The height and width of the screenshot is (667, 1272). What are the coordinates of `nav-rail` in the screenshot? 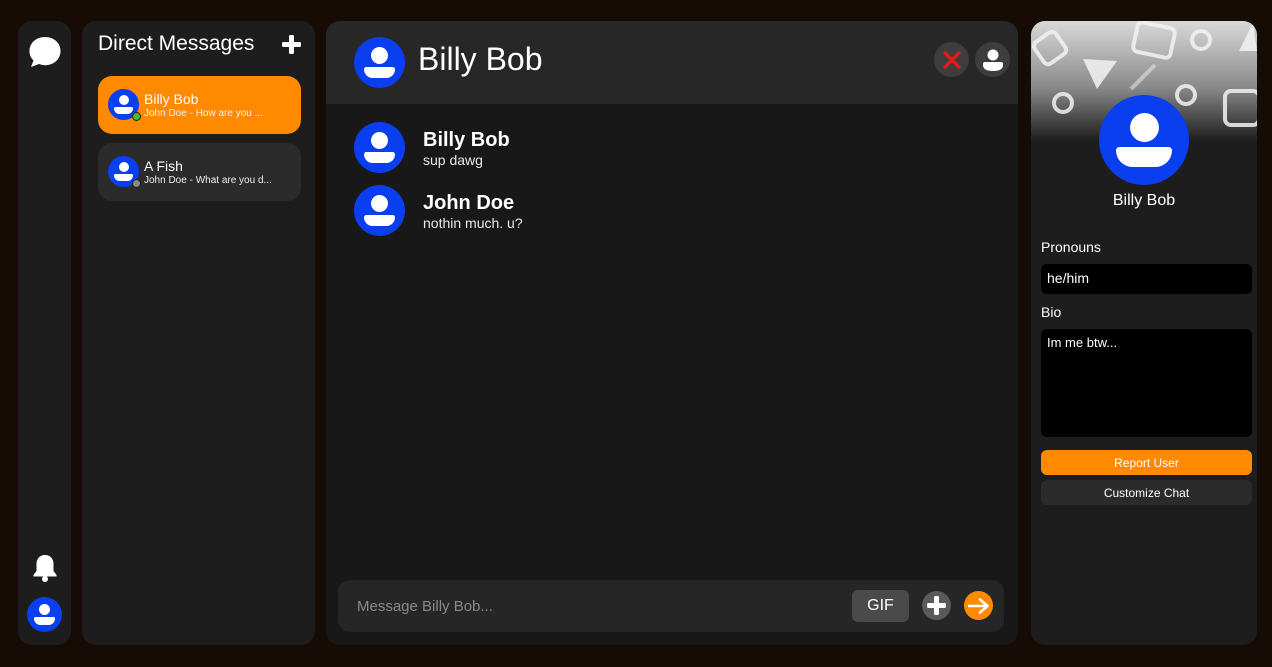 It's located at (44, 333).